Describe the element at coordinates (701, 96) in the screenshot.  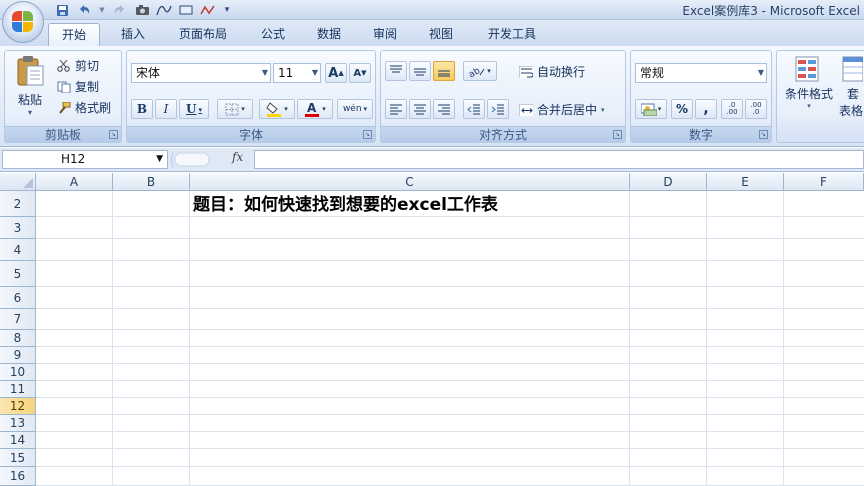
I see `number-group: 常规 ▼ ▾ % , .0 .00 .00 .0 数字 ↘` at that location.